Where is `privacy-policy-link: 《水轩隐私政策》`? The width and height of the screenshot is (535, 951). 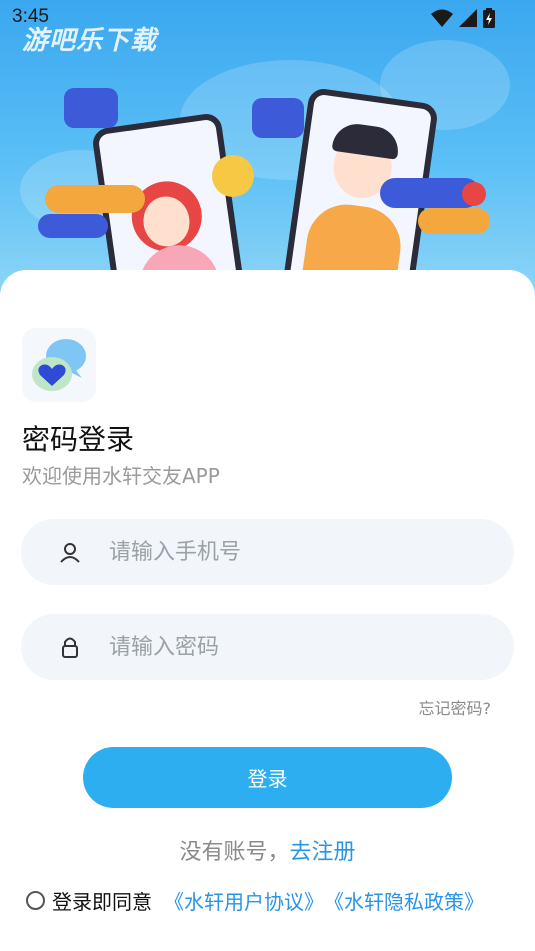 privacy-policy-link: 《水轩隐私政策》 is located at coordinates (404, 900).